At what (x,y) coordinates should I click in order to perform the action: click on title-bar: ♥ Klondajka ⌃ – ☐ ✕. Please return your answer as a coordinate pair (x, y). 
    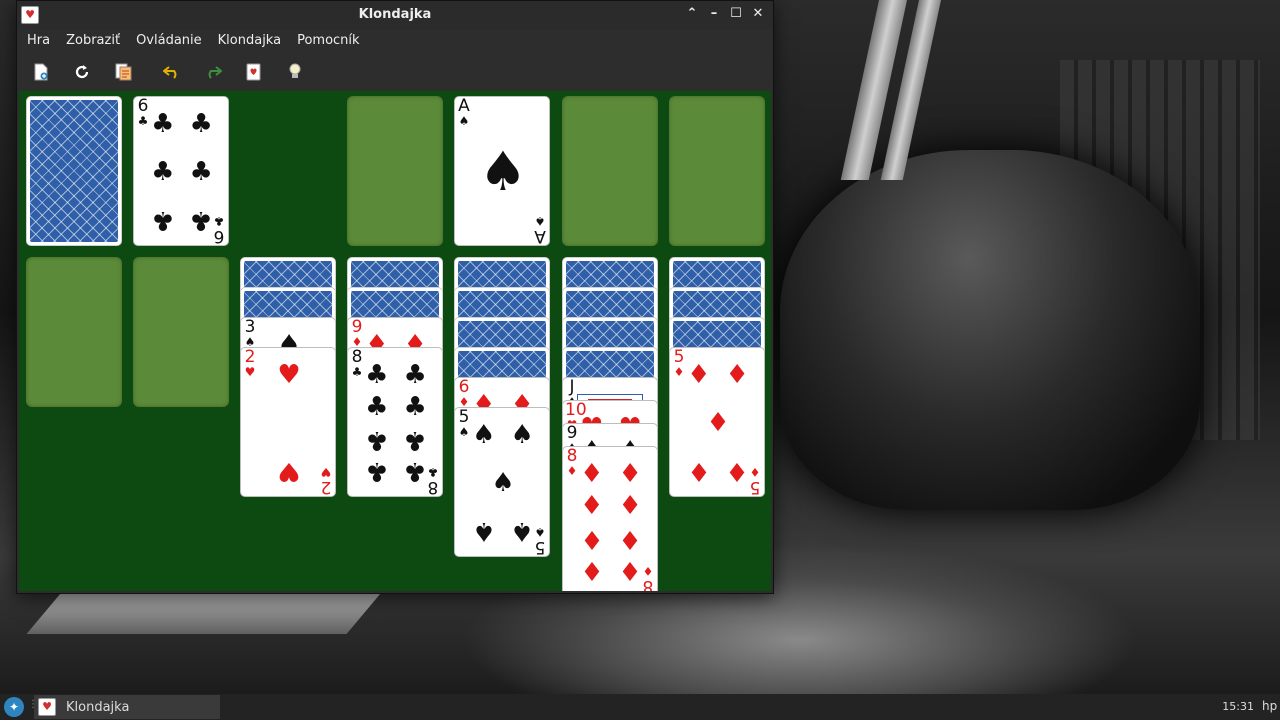
    Looking at the image, I should click on (395, 15).